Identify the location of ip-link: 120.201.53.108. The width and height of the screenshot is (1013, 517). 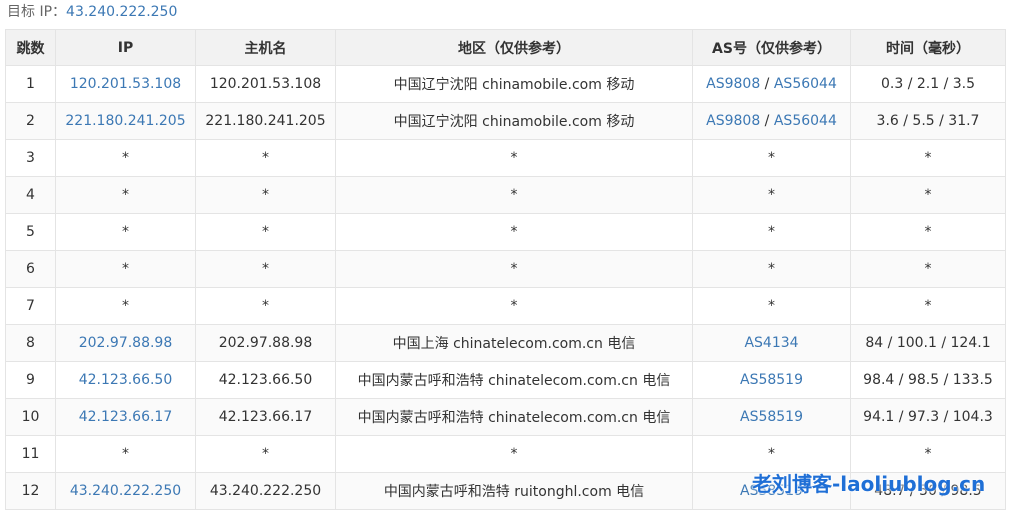
(125, 84).